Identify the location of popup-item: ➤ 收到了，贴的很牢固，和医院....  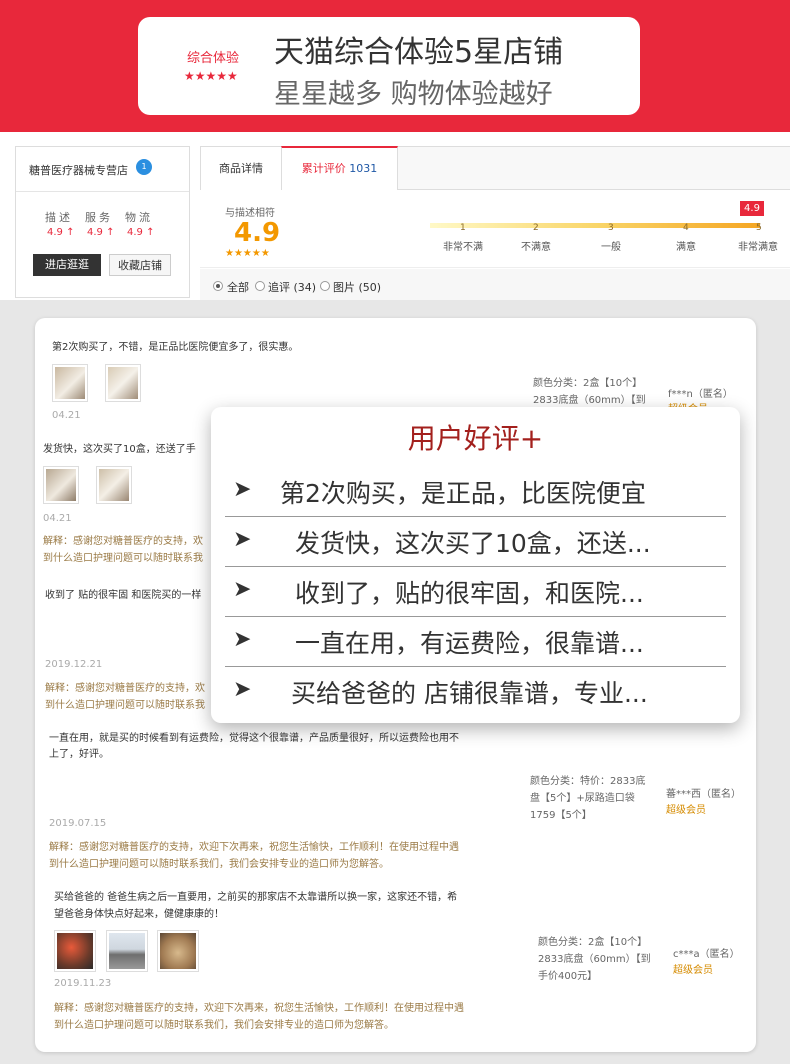
(475, 592).